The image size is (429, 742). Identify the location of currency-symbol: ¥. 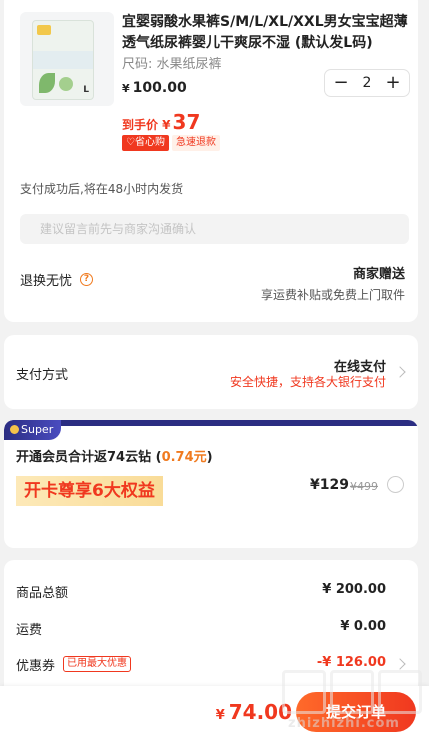
(126, 88).